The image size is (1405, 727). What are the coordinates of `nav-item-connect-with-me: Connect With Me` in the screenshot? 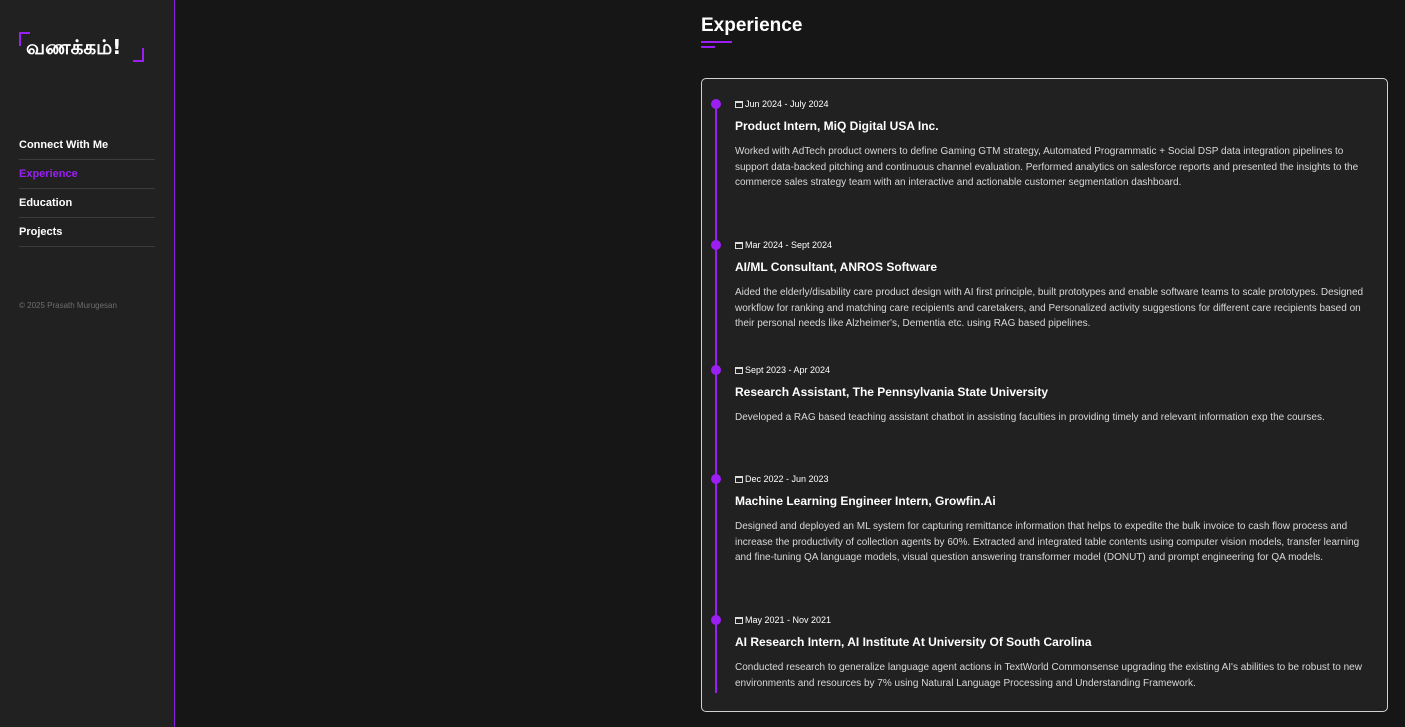 It's located at (87, 145).